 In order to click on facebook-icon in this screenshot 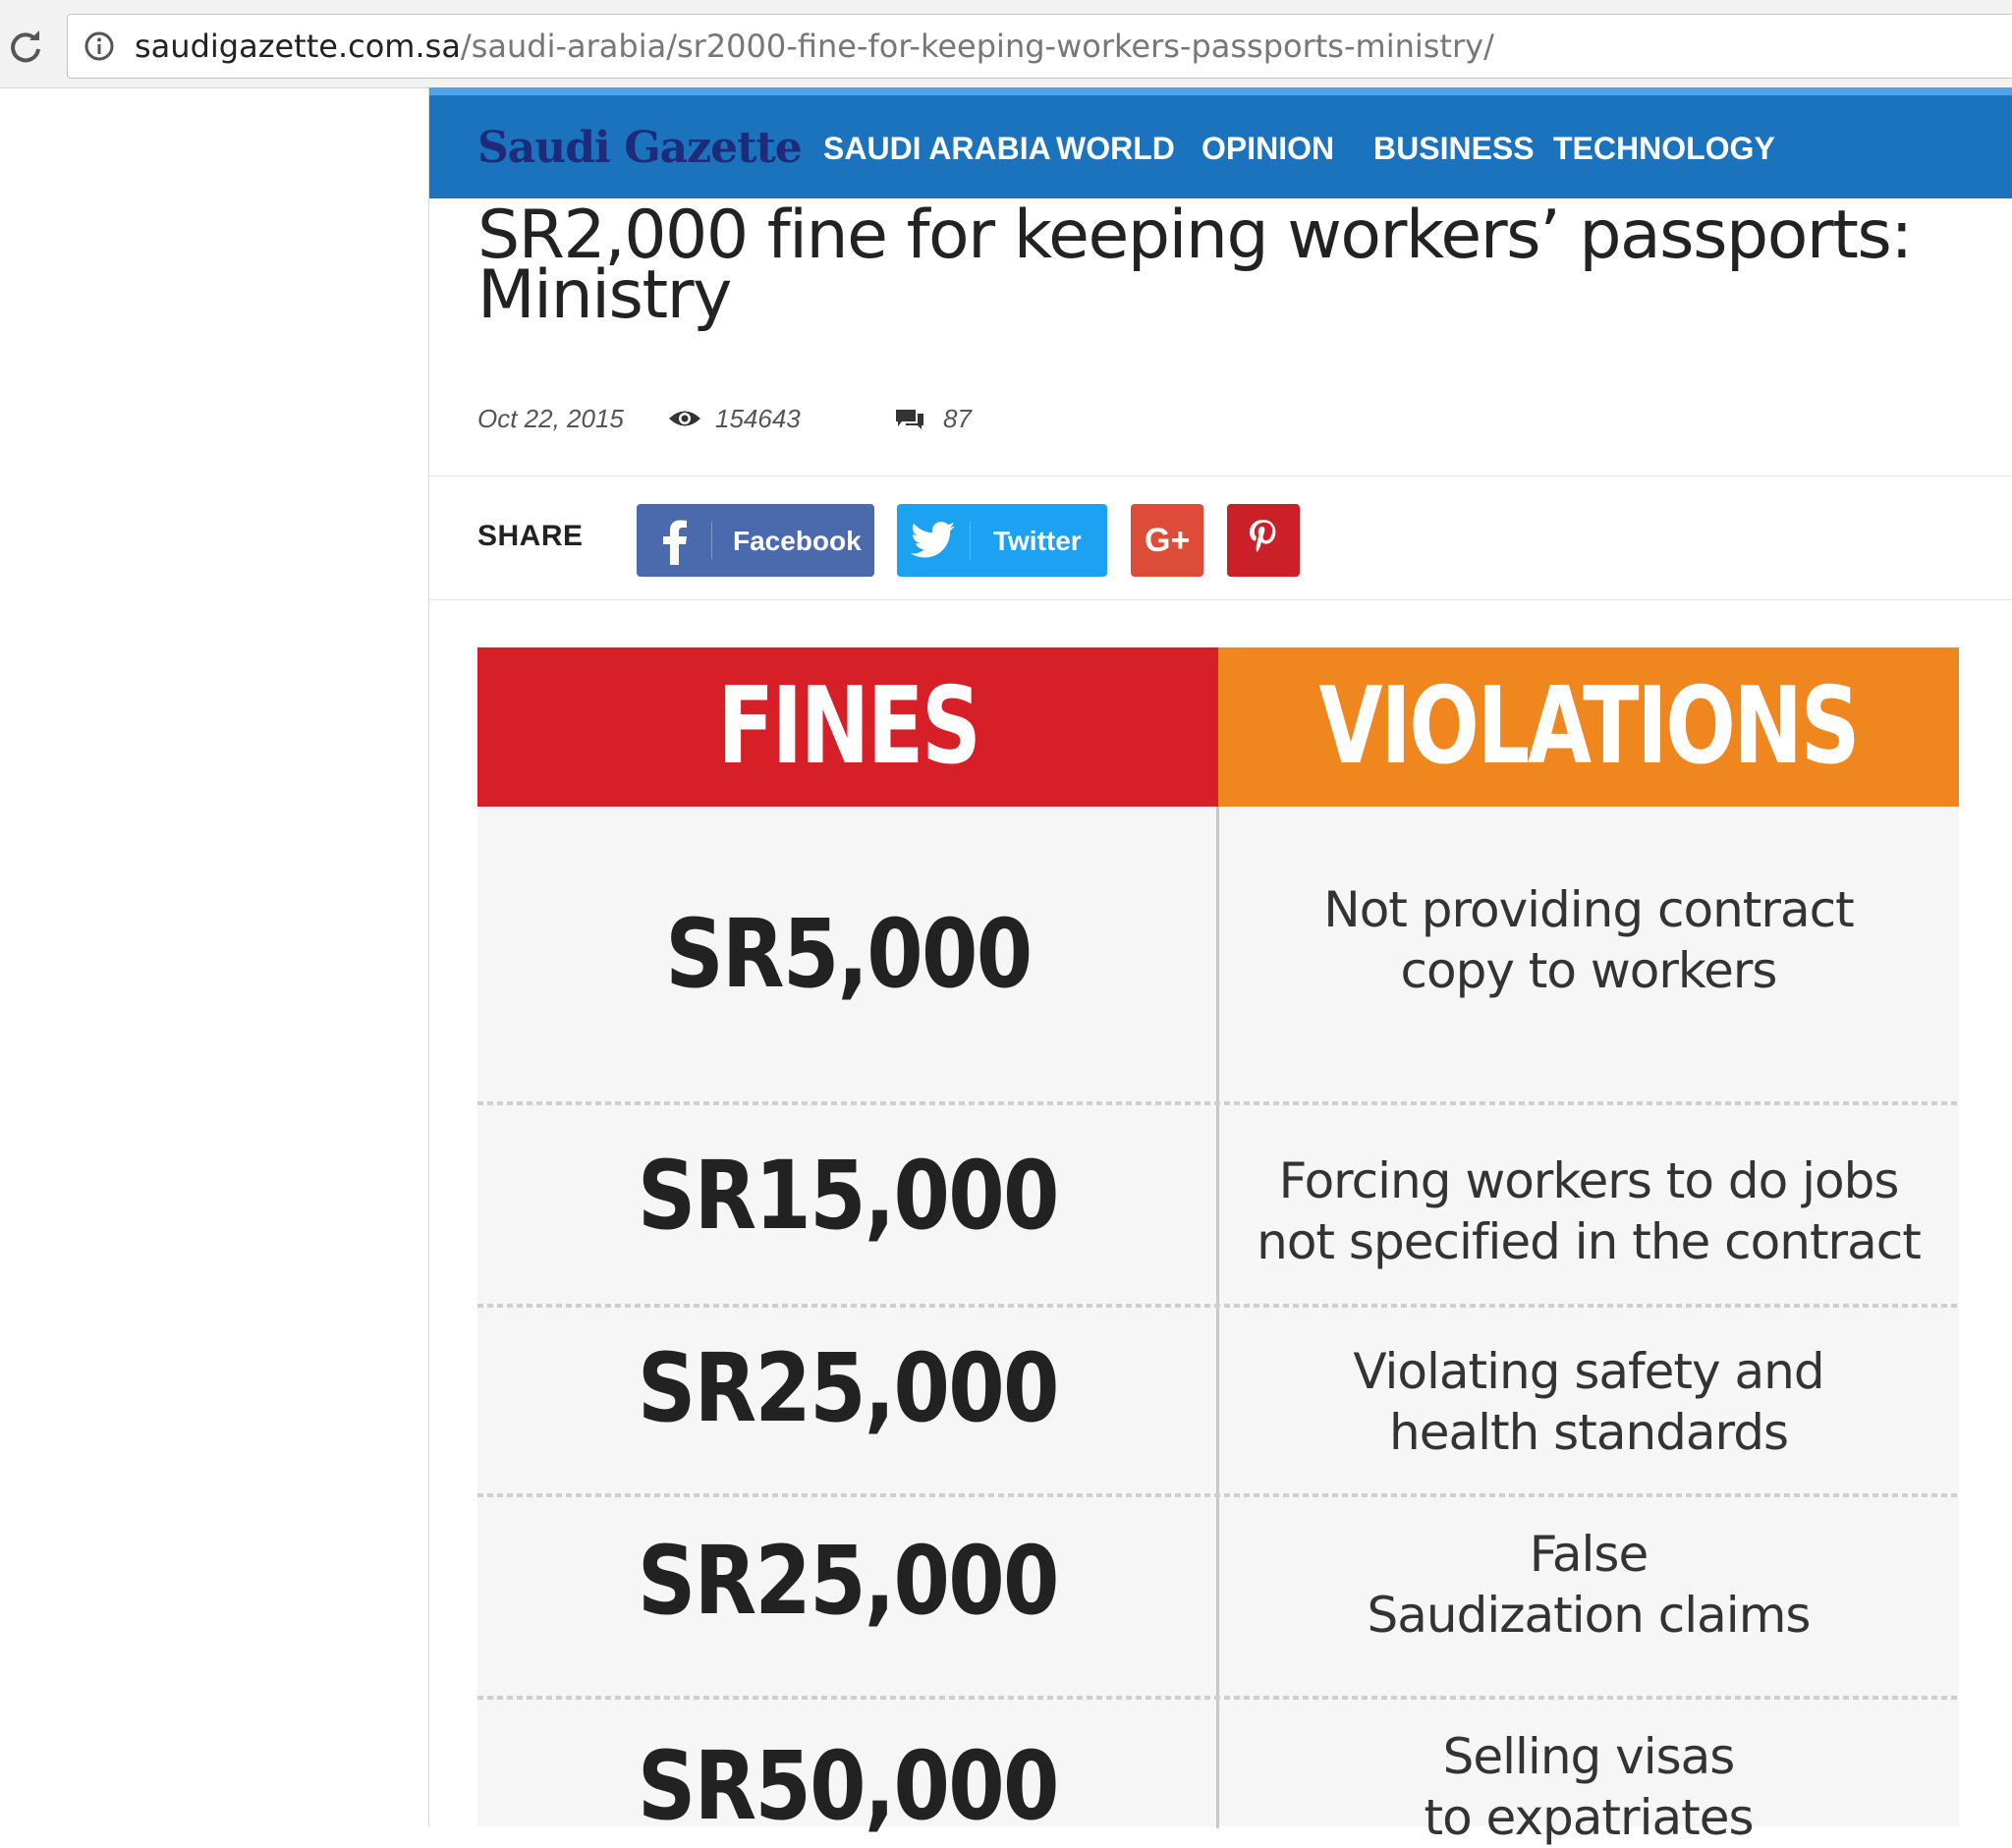, I will do `click(675, 542)`.